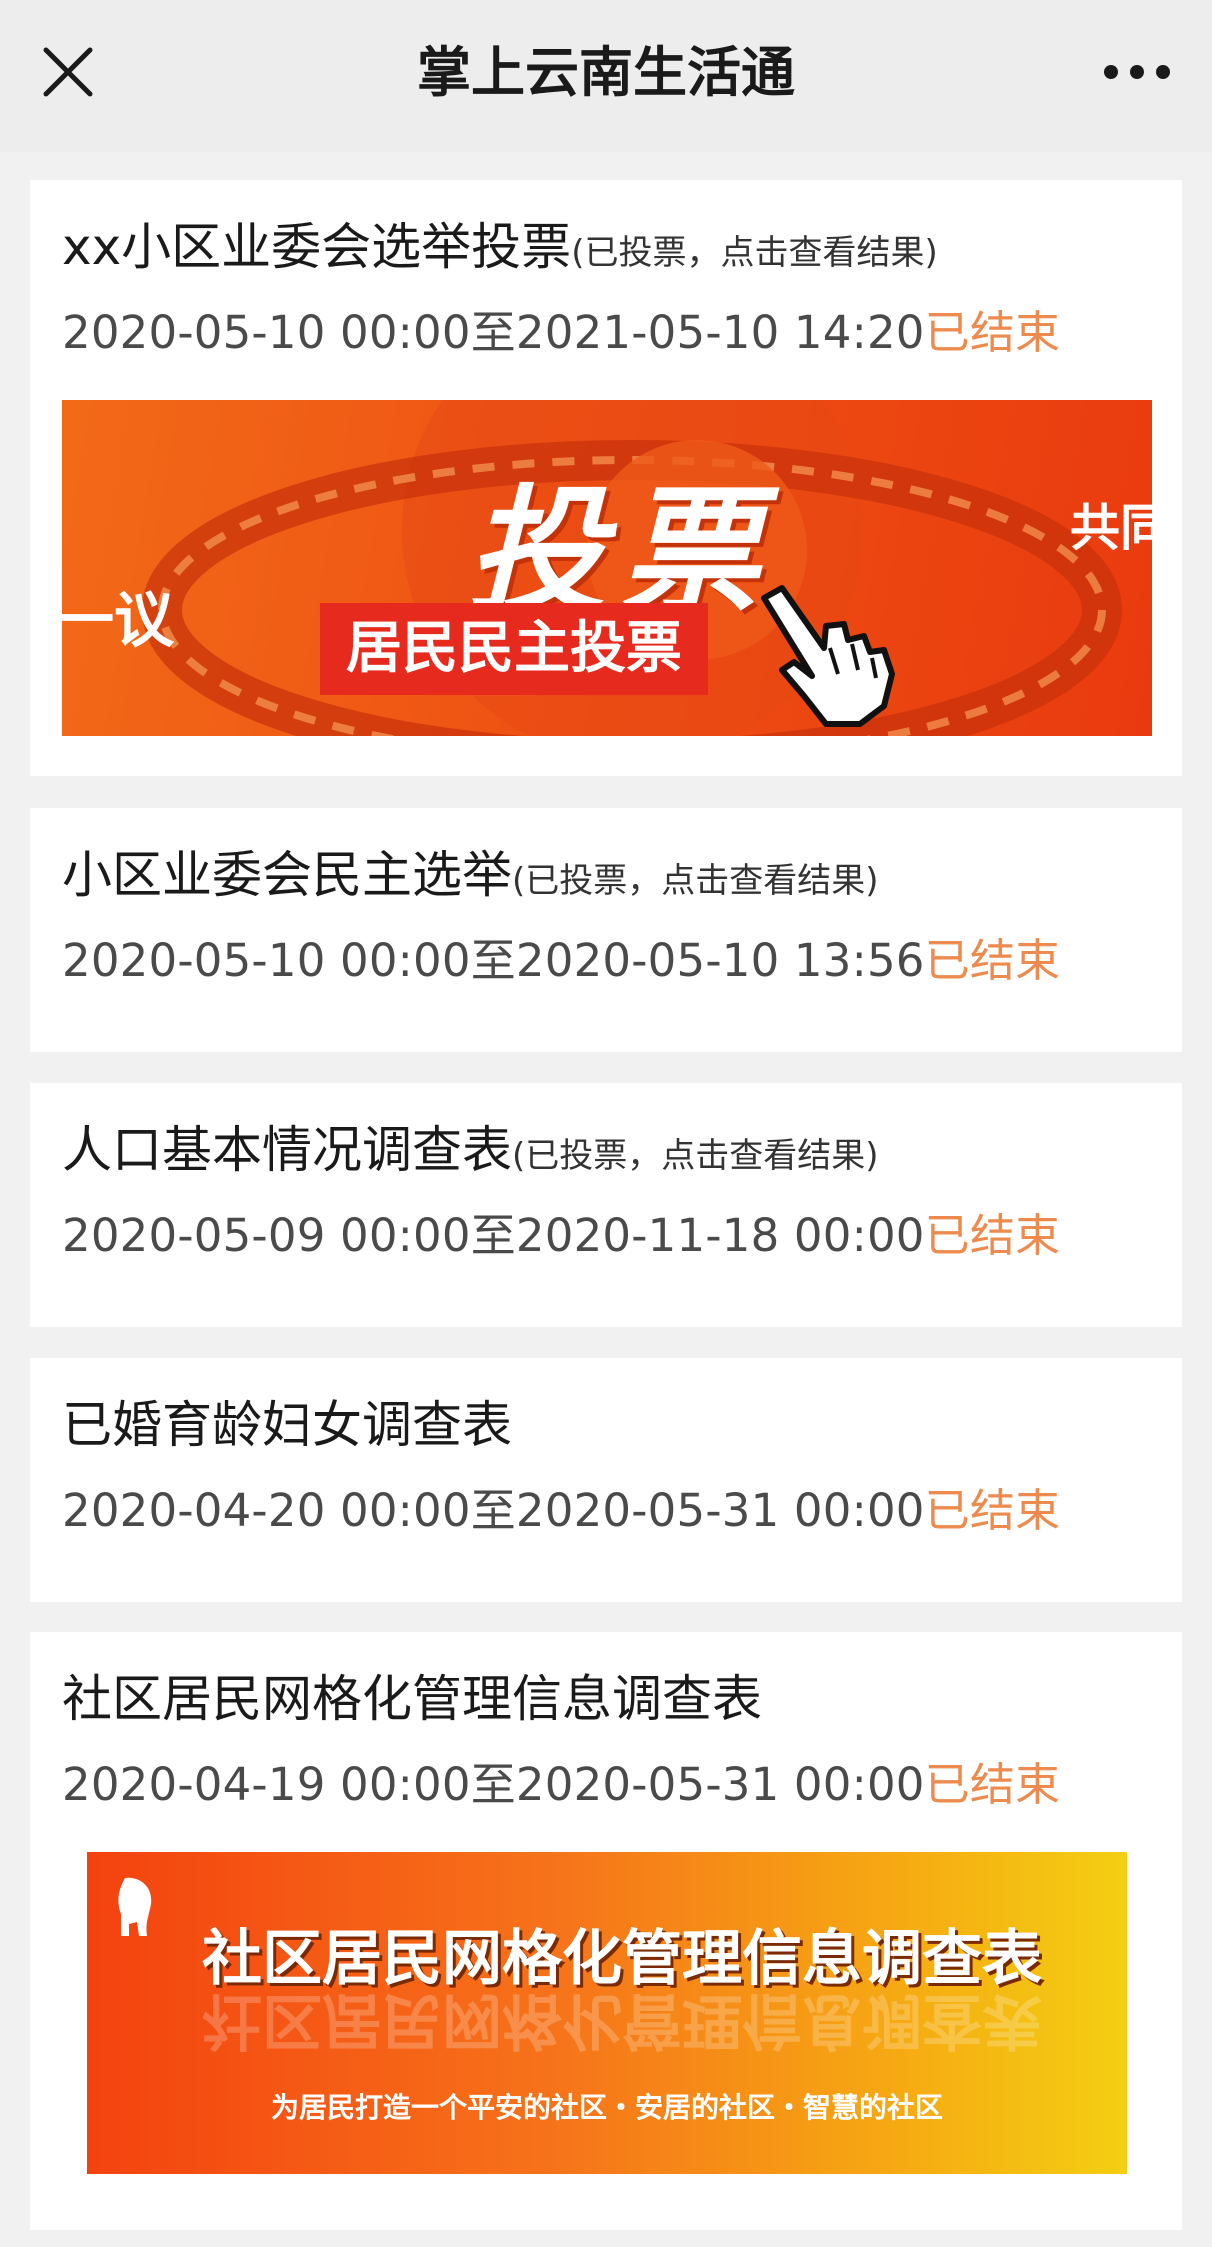  Describe the element at coordinates (606, 2107) in the screenshot. I see `banner-subtitle: 为居民打造一个平安的社区・安居的社区・智慧的社区` at that location.